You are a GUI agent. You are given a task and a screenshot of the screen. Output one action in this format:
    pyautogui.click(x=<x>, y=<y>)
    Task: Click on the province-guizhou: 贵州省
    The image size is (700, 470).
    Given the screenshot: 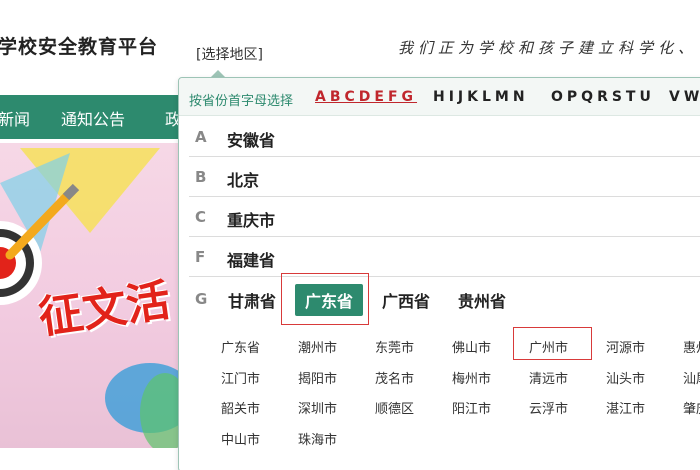 What is the action you would take?
    pyautogui.click(x=482, y=300)
    